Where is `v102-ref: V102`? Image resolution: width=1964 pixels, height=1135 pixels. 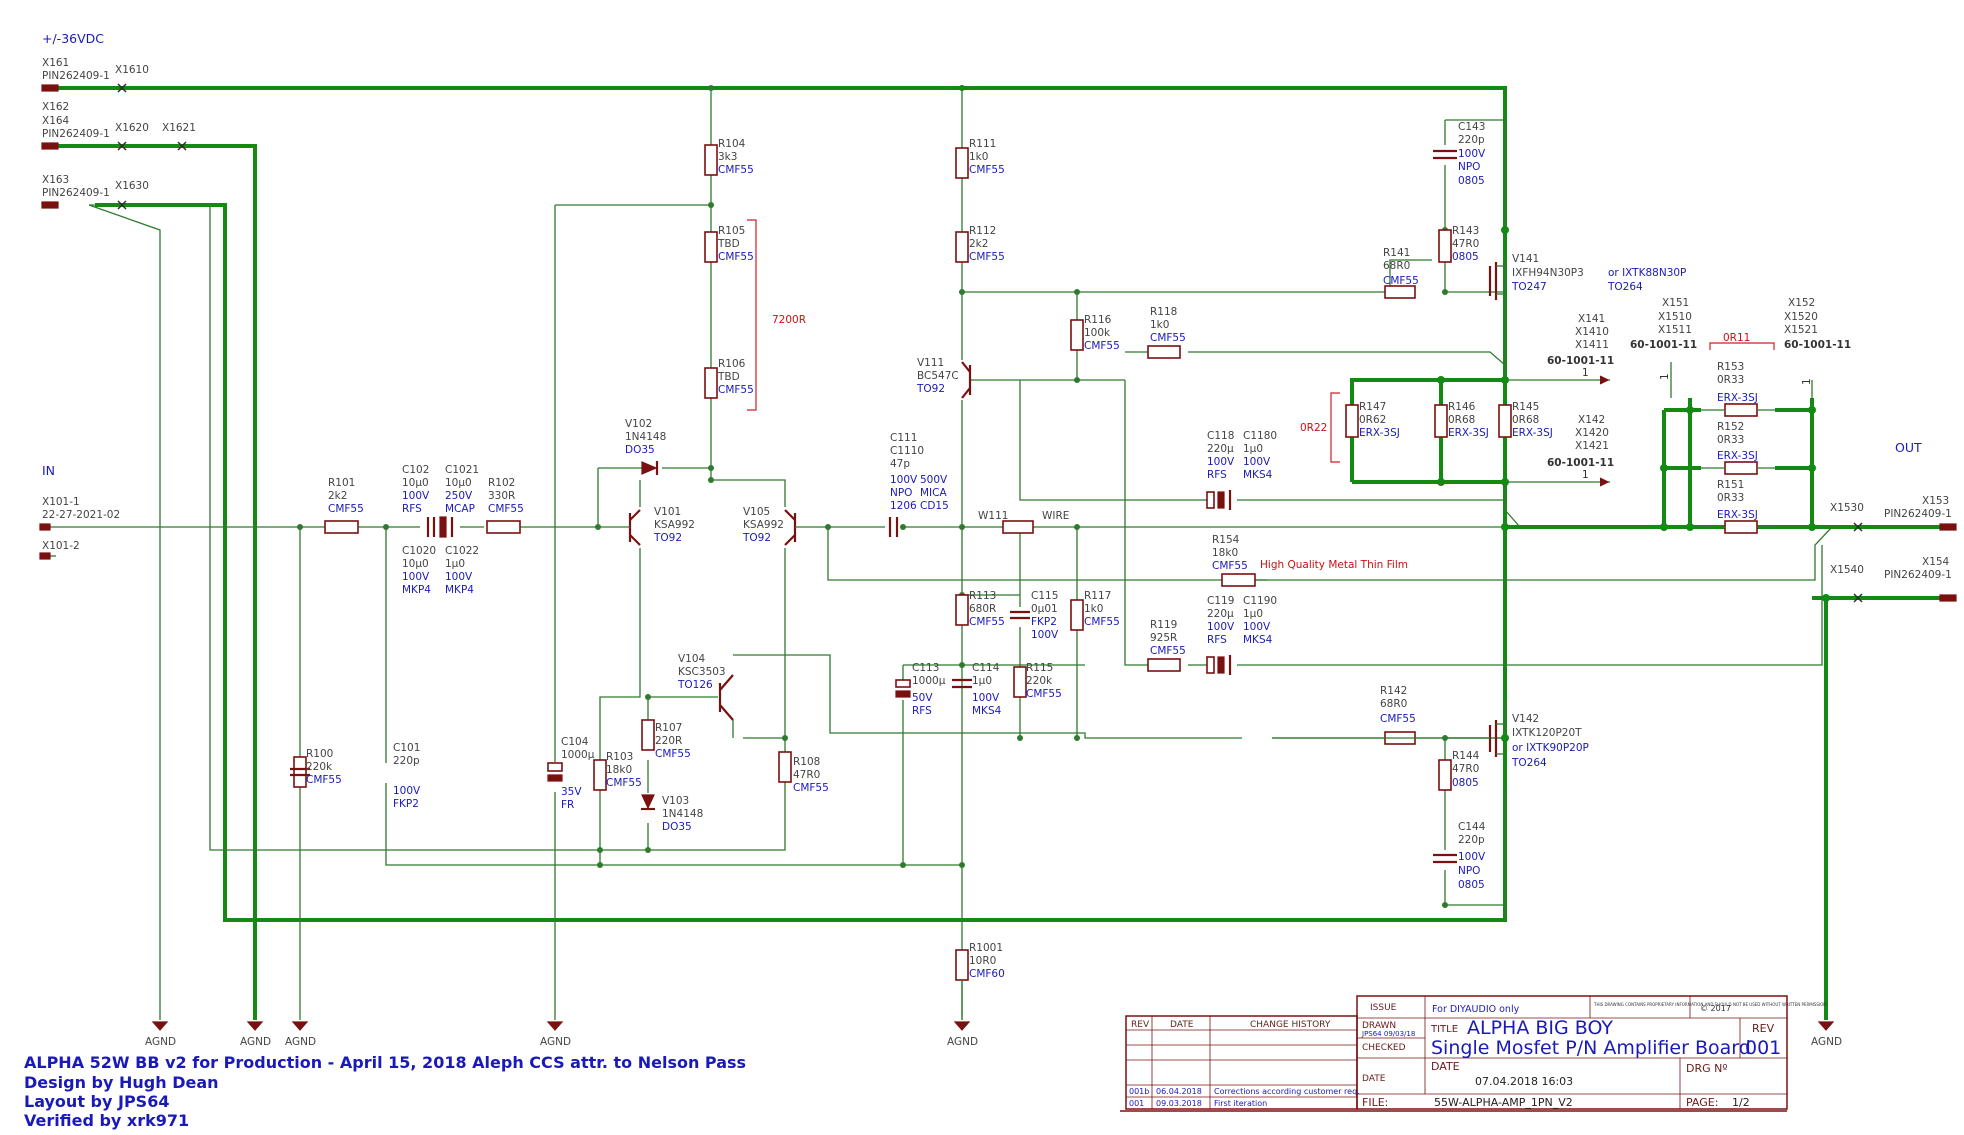 v102-ref: V102 is located at coordinates (638, 424).